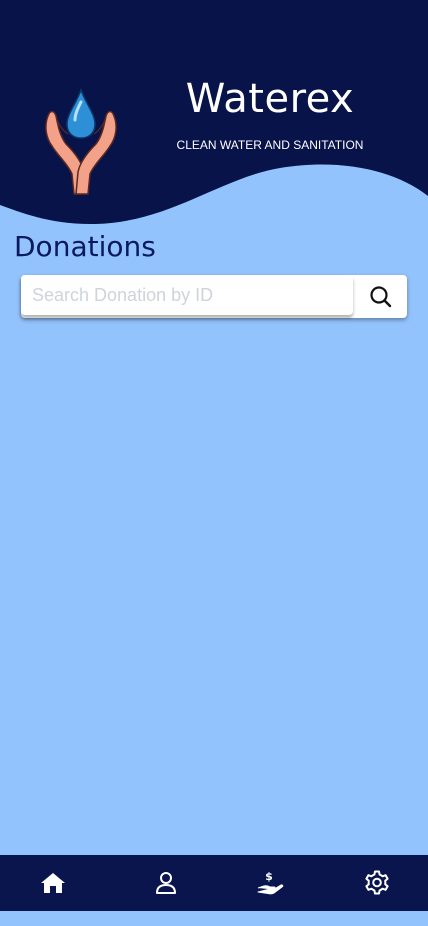 This screenshot has width=428, height=926. I want to click on nav-donate: $, so click(270, 883).